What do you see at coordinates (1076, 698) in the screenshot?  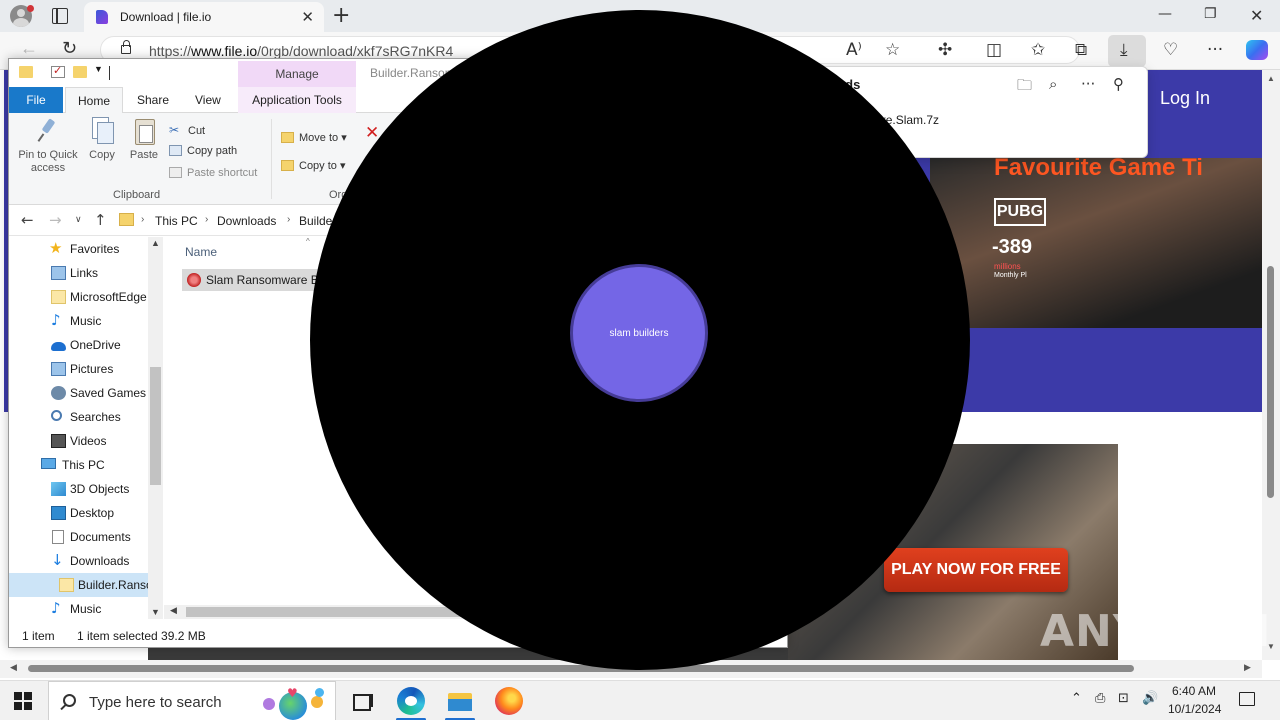 I see `chevron-up-icon: ⌃` at bounding box center [1076, 698].